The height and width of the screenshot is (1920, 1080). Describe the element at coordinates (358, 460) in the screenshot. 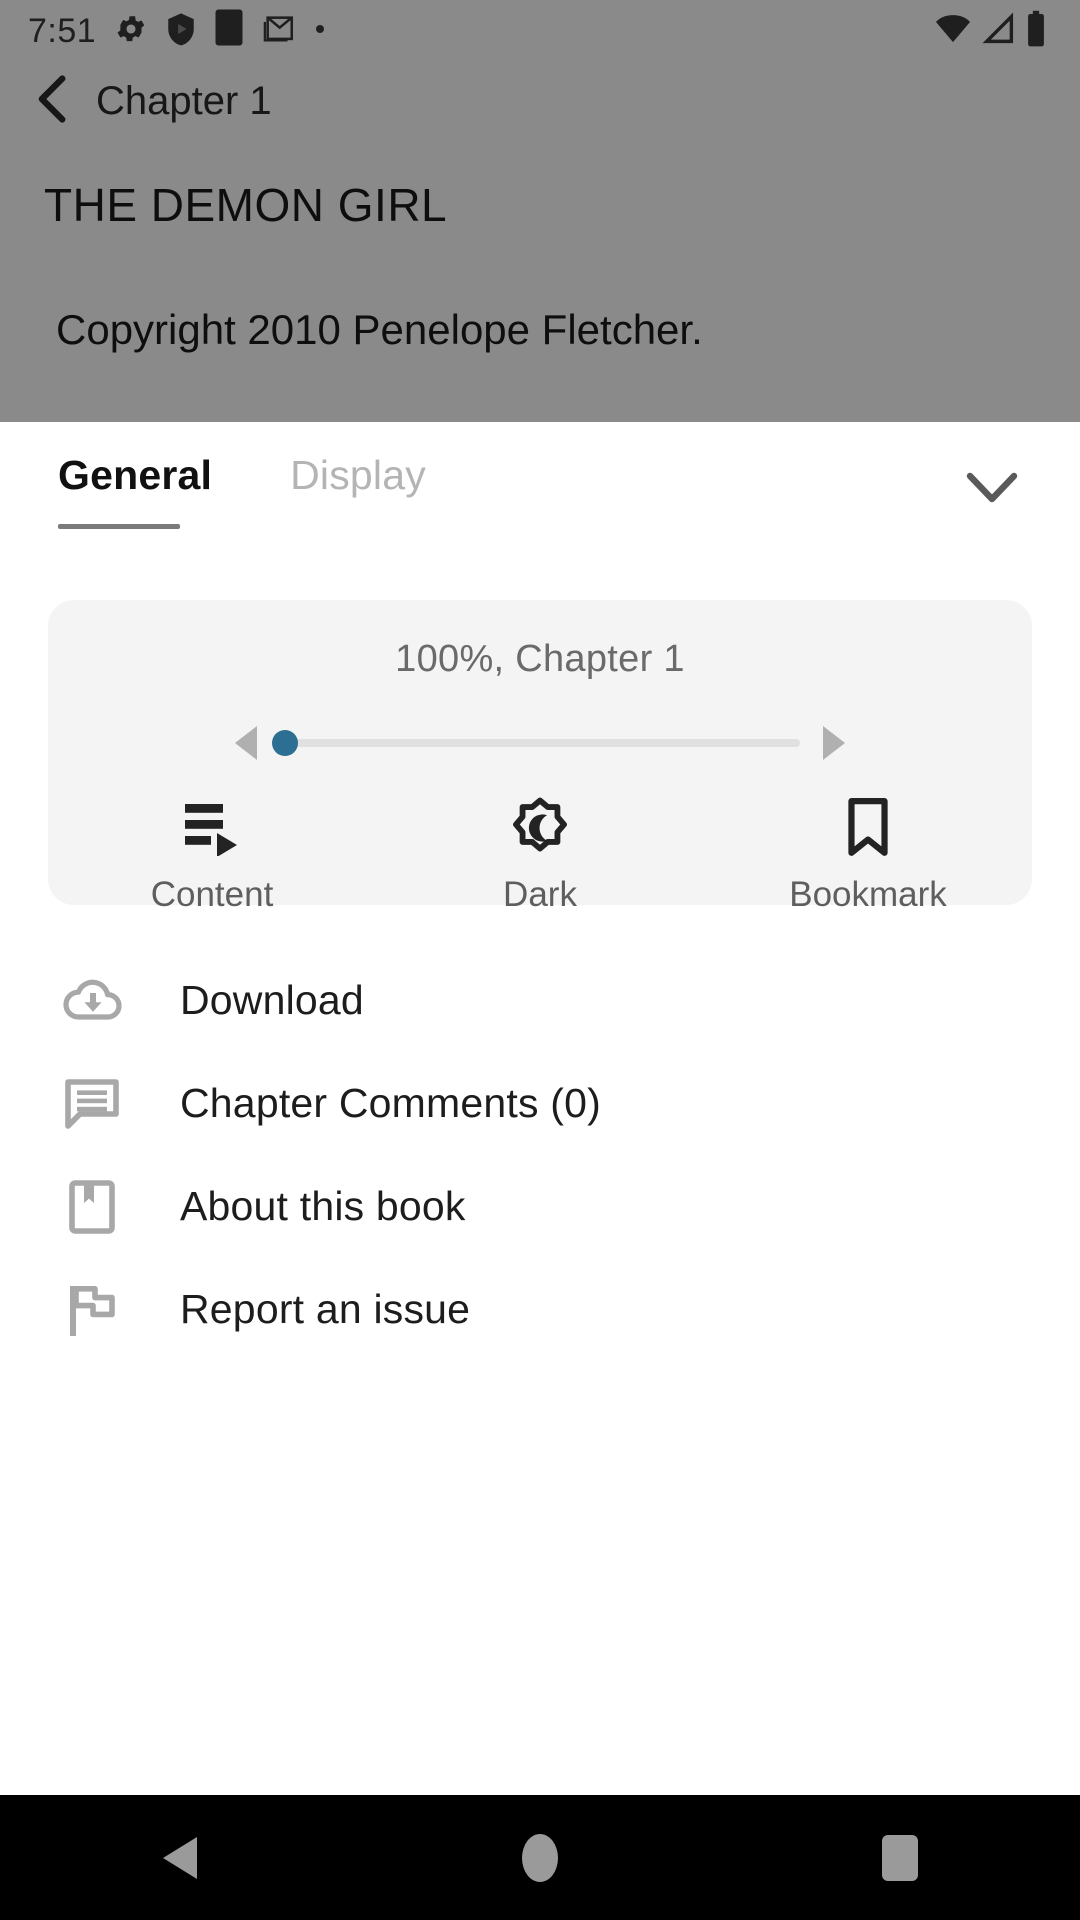

I see `tab-display: Display` at that location.